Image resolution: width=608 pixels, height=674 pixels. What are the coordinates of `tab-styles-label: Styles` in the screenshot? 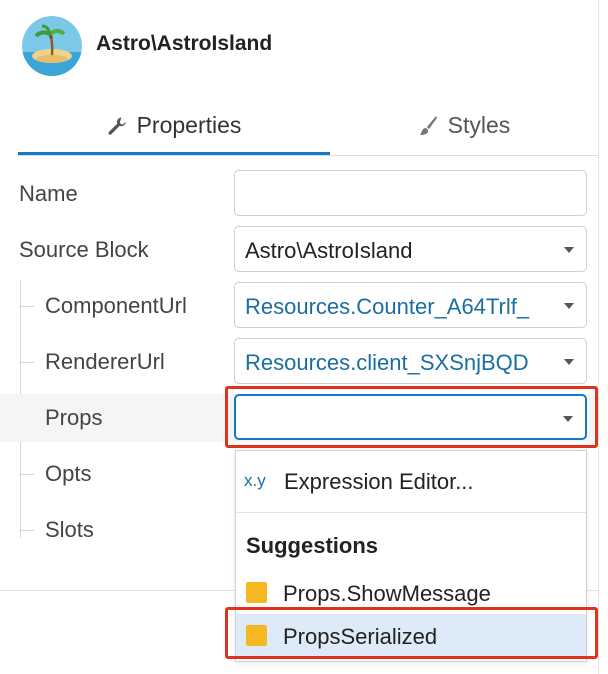 It's located at (479, 125).